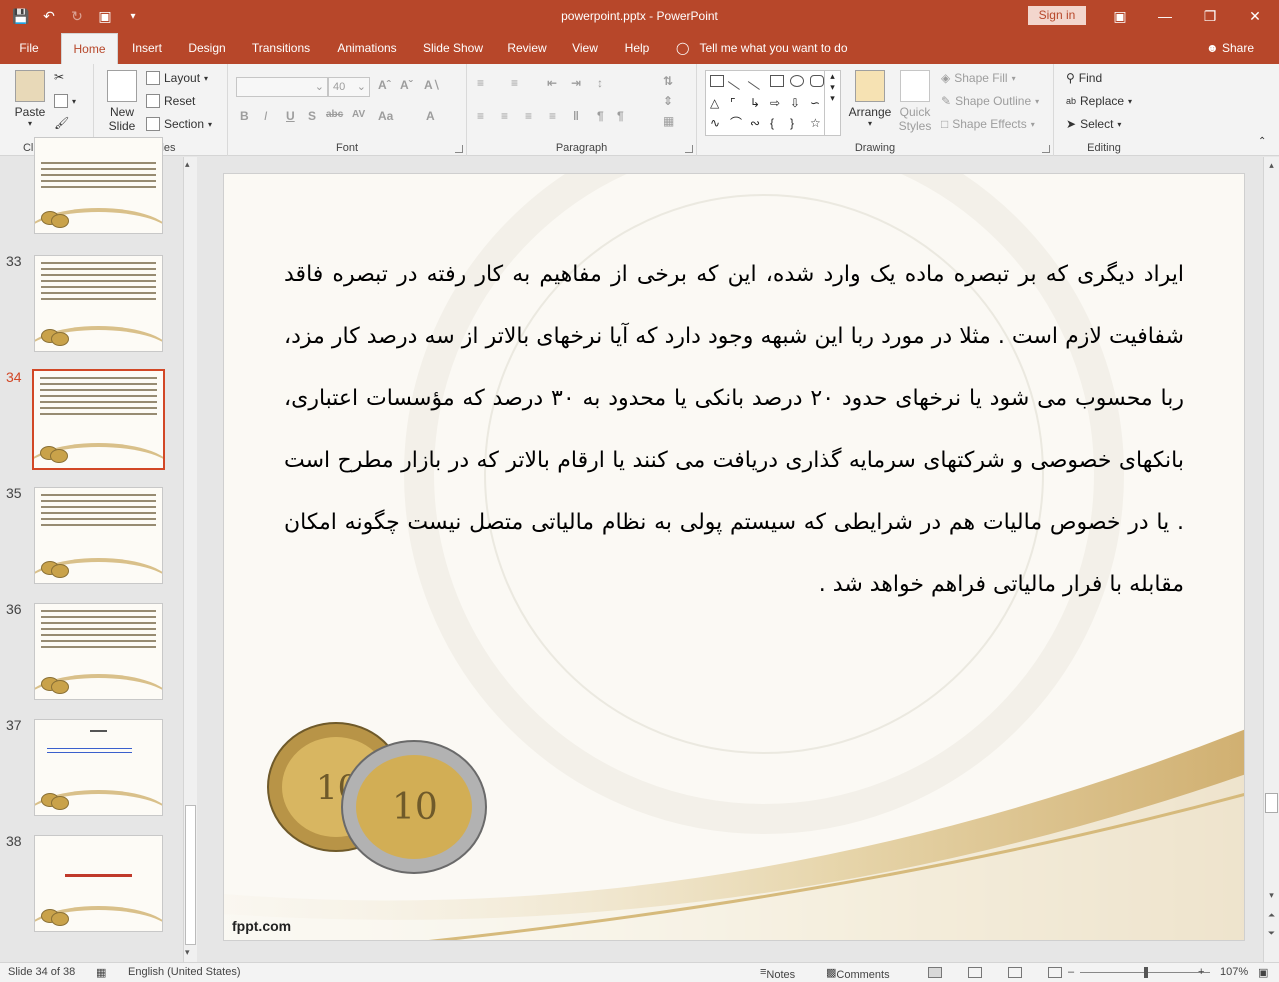  I want to click on font-launcher-icon, so click(459, 149).